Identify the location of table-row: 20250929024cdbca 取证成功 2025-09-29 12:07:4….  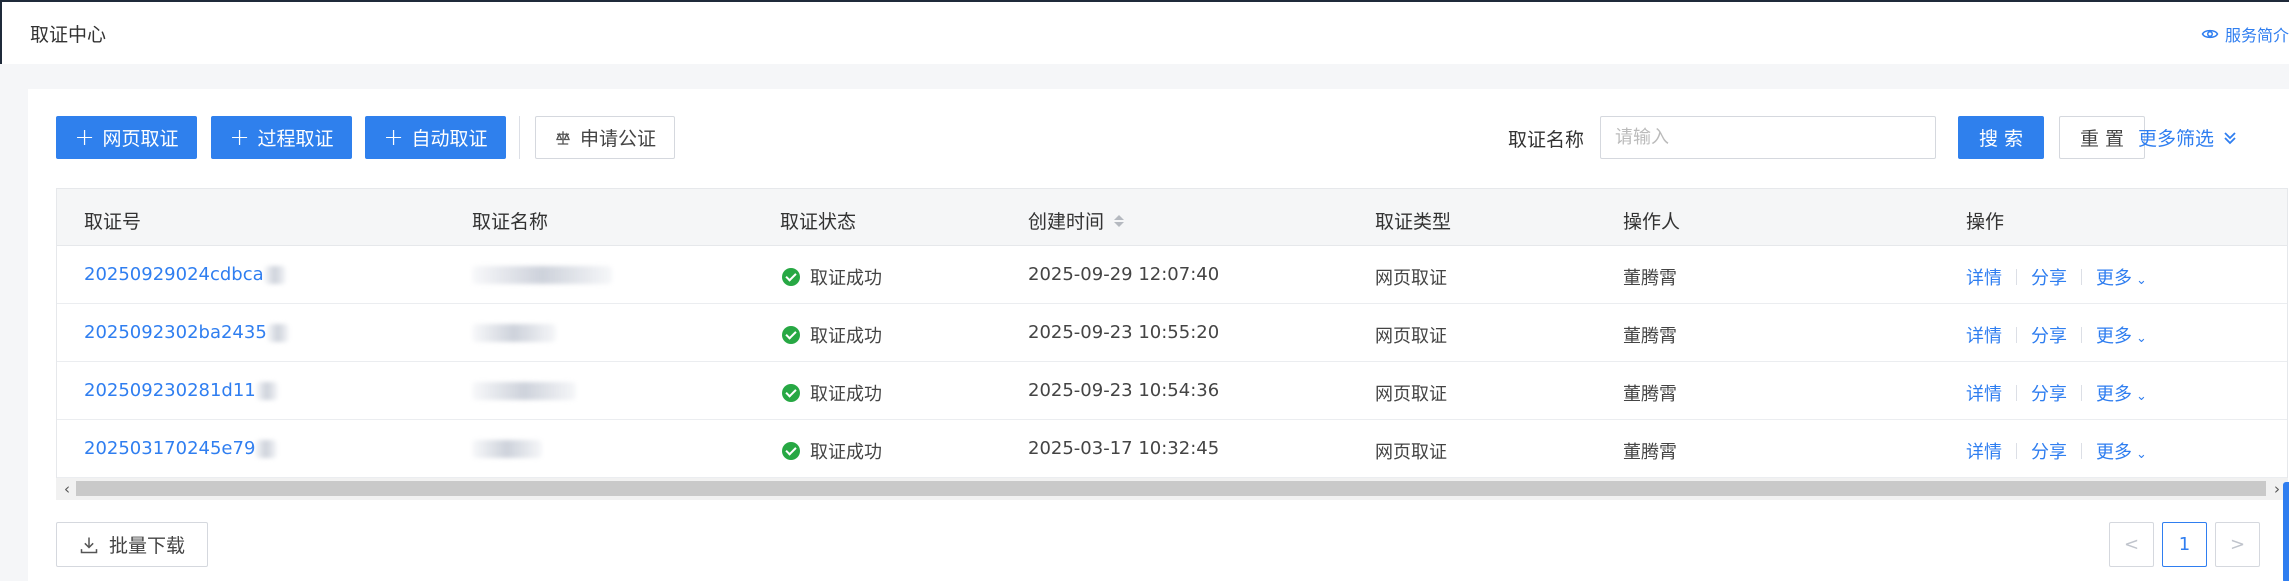
(1172, 275).